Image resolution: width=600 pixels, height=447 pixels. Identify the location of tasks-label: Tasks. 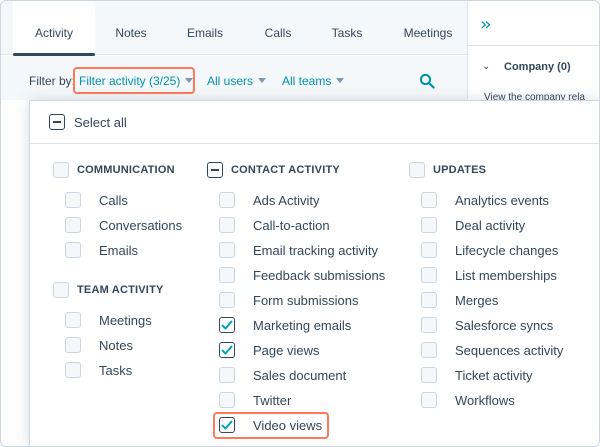
(115, 370).